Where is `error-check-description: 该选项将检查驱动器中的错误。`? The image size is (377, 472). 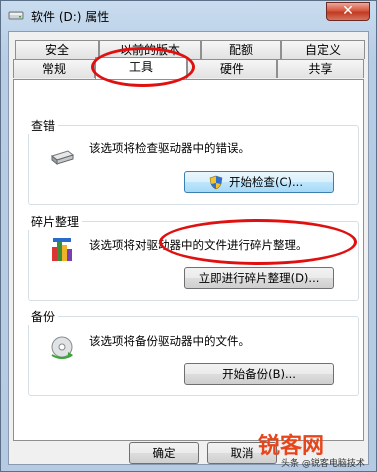
error-check-description: 该选项将检查驱动器中的错误。 is located at coordinates (169, 148).